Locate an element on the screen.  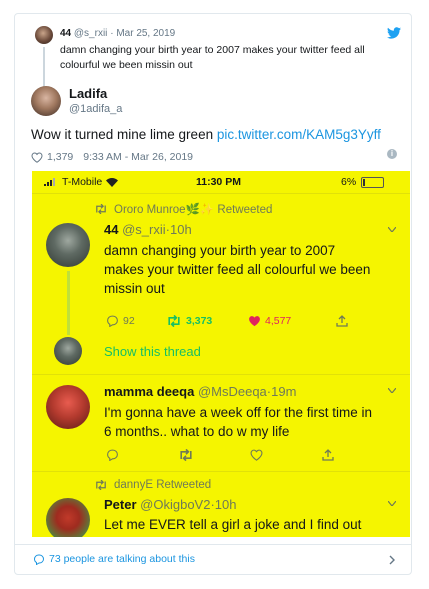
retweeted-by: Ororo Munroe🌿✨ Retweeted is located at coordinates (193, 209).